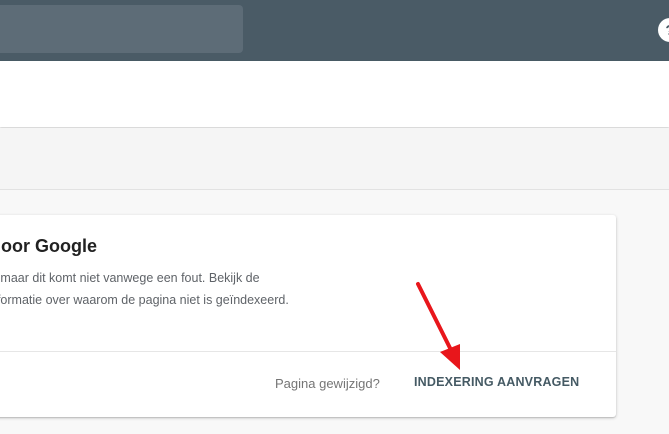 The height and width of the screenshot is (434, 669). I want to click on page-changed-prompt: Pagina gewijzigd?, so click(327, 383).